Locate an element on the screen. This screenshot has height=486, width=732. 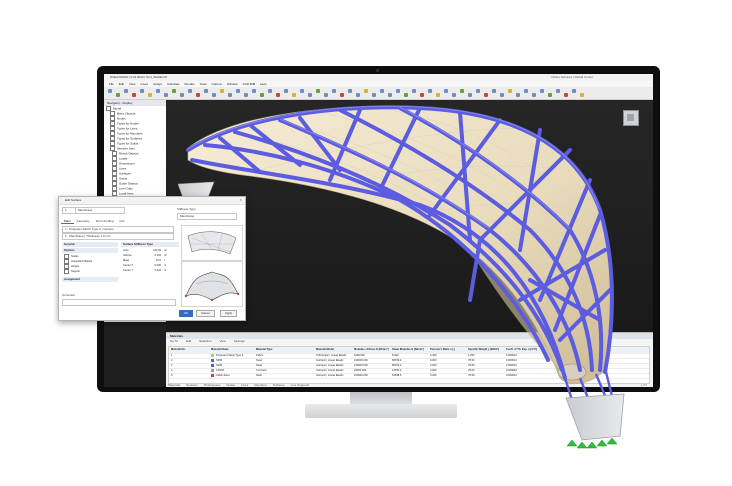
option-row: Nodes is located at coordinates (71, 256).